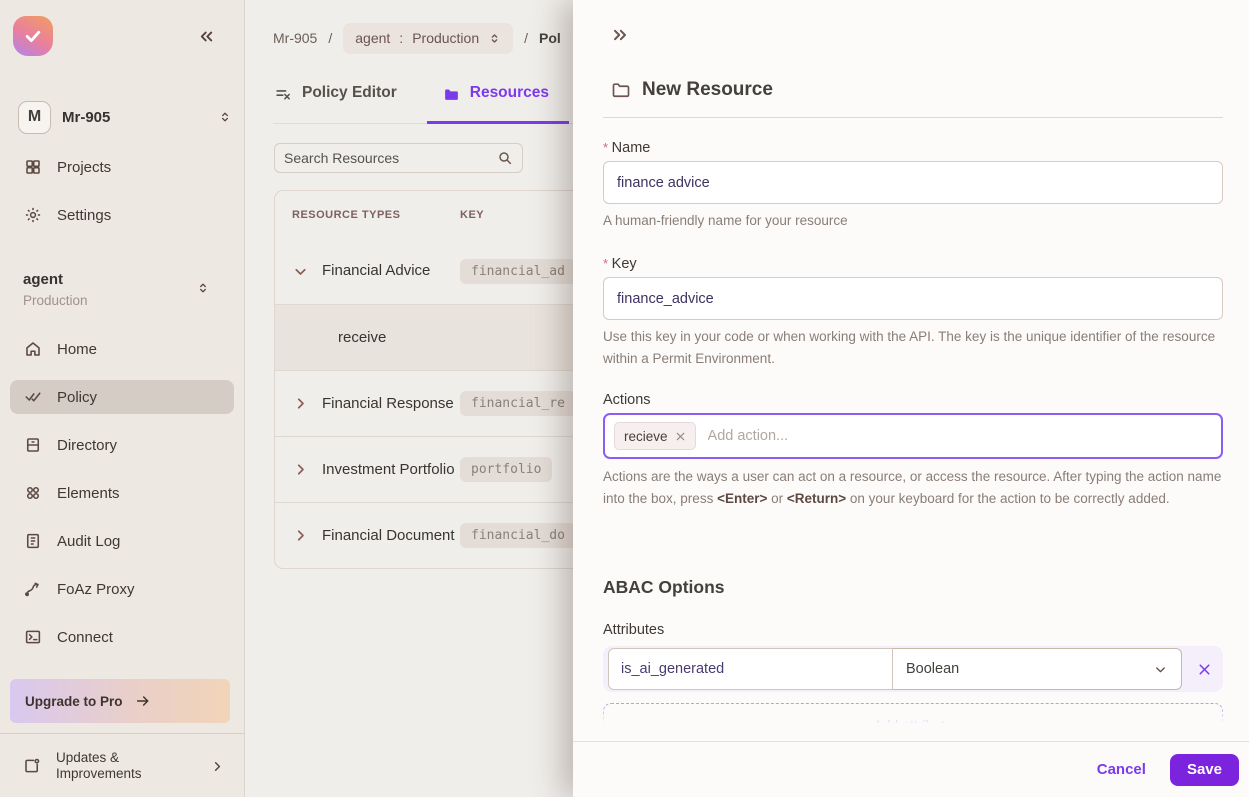  What do you see at coordinates (447, 469) in the screenshot?
I see `table-row: Investment Portfolio portfolio` at bounding box center [447, 469].